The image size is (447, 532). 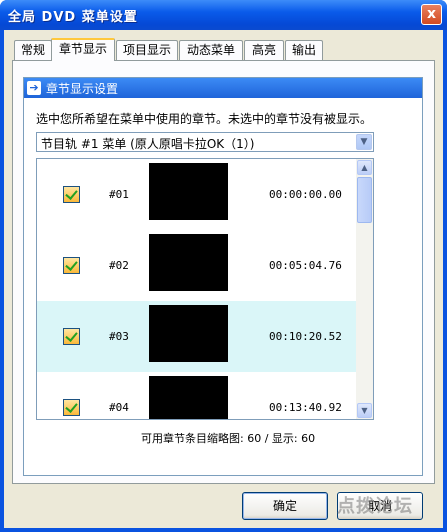 I want to click on tab-chapter-display: 章节显示, so click(x=83, y=49).